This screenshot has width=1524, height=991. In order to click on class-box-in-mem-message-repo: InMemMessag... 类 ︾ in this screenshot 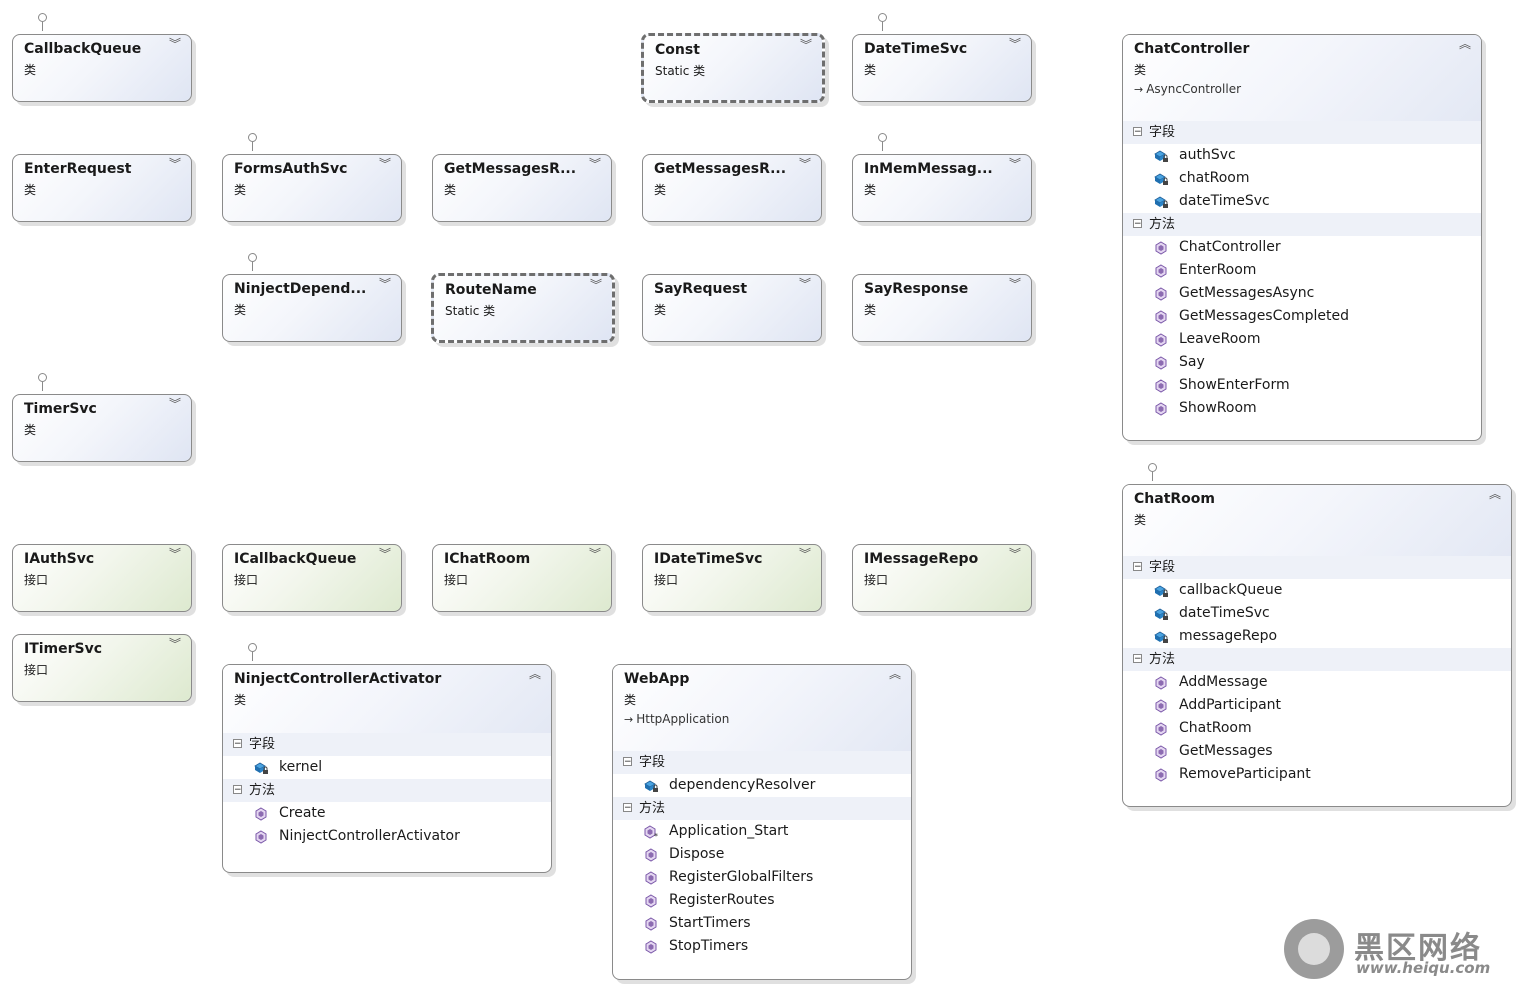, I will do `click(942, 188)`.